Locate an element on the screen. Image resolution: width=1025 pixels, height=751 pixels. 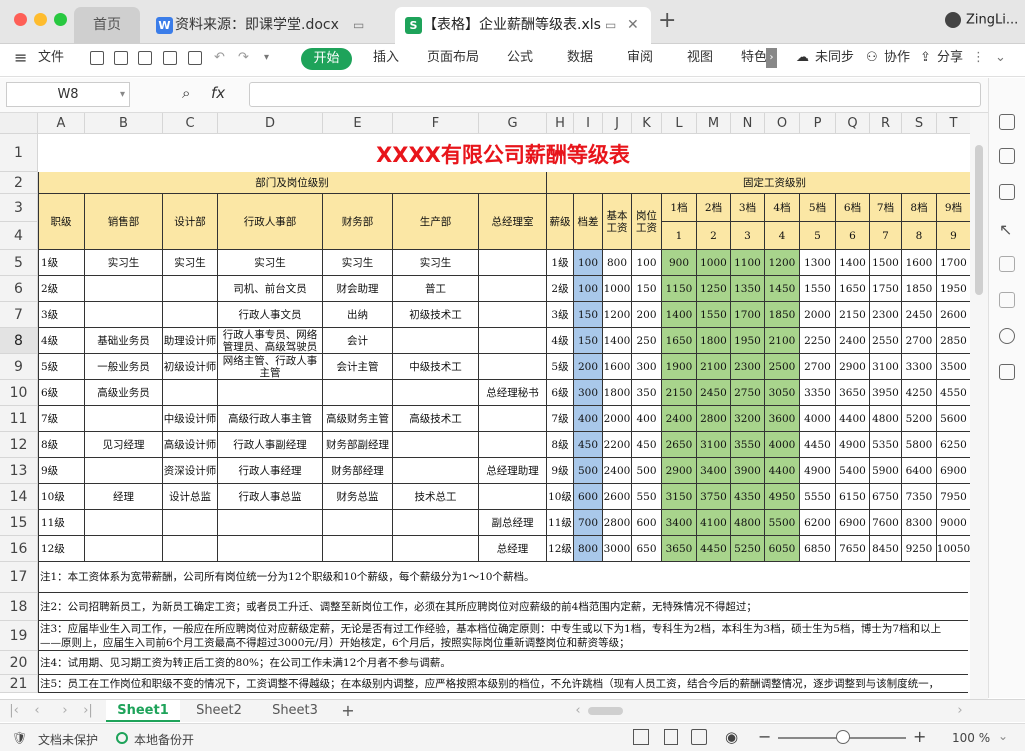
table-cell: 高级设计师 is located at coordinates (190, 445).